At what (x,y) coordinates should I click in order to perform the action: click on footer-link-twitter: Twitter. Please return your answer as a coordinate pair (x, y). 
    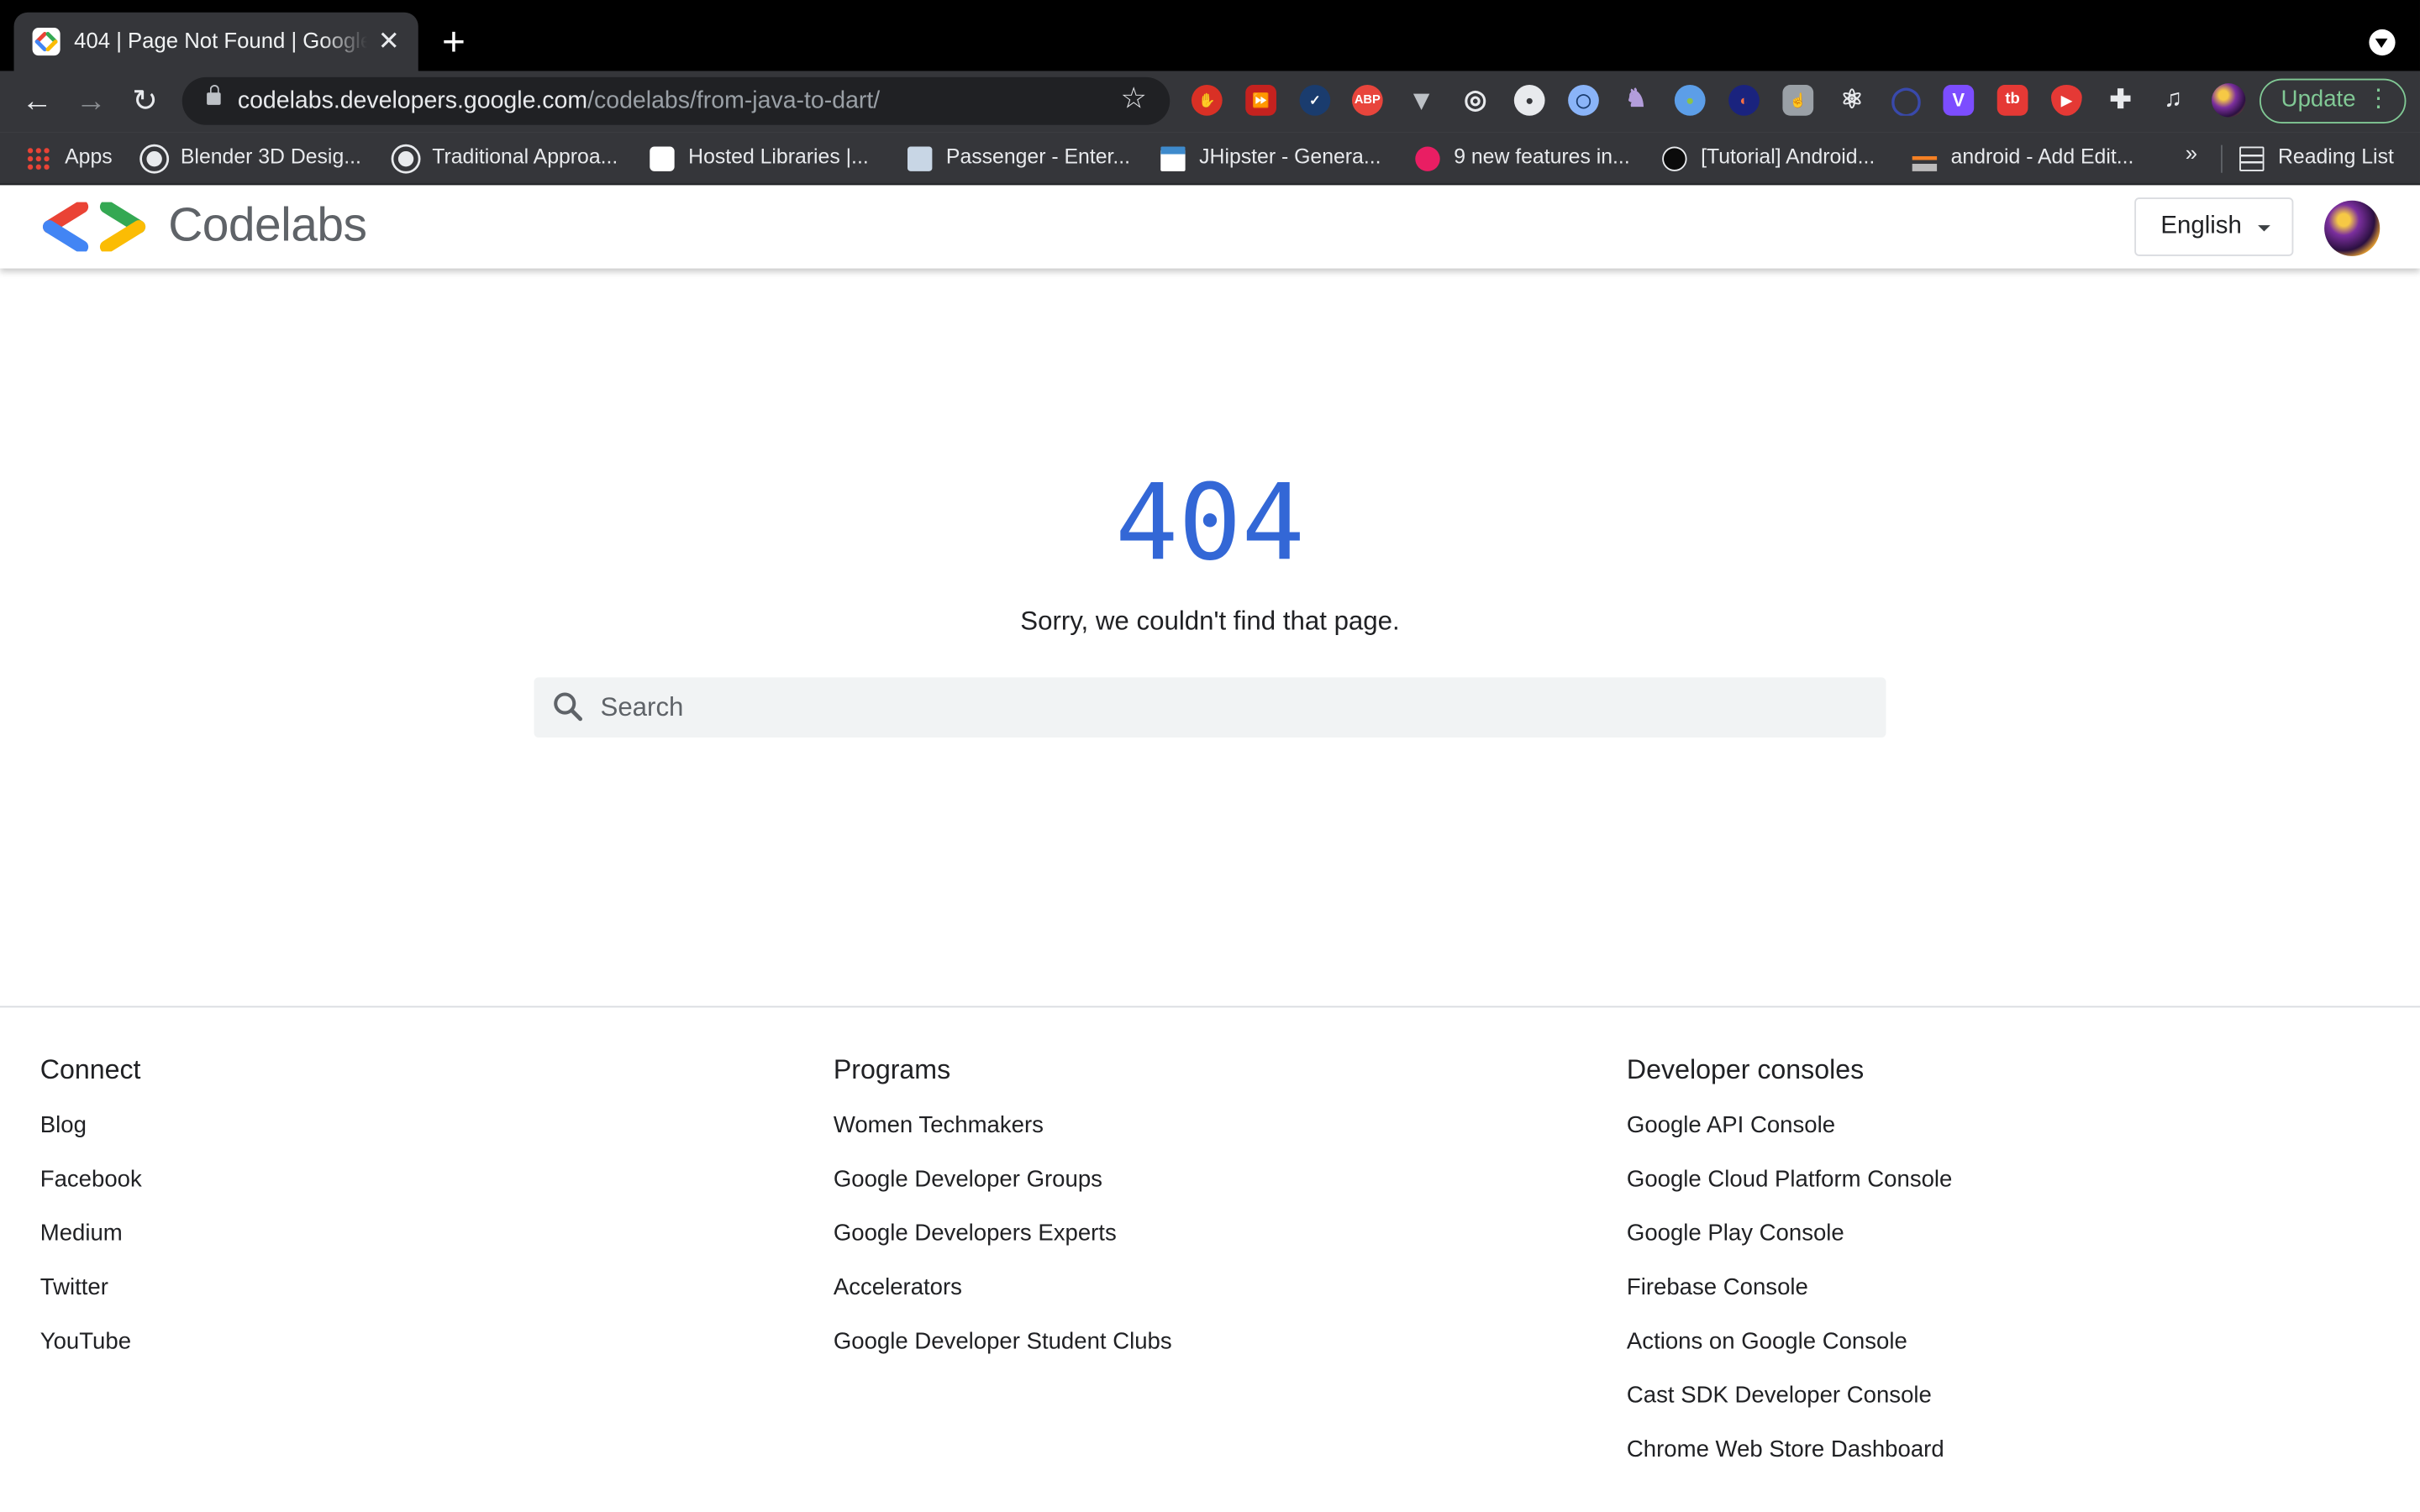
    Looking at the image, I should click on (91, 1288).